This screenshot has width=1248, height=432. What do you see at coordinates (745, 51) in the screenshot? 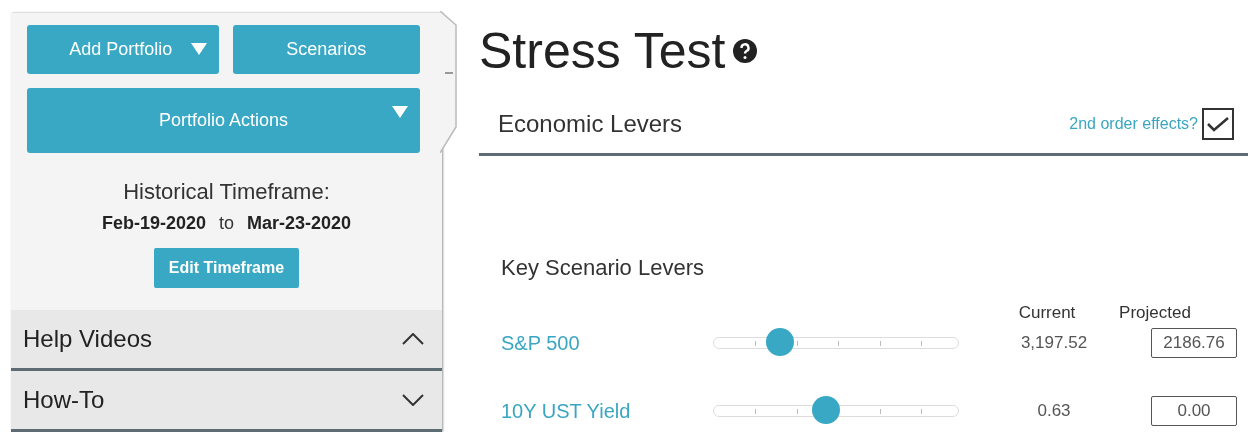
I see `help-icon` at bounding box center [745, 51].